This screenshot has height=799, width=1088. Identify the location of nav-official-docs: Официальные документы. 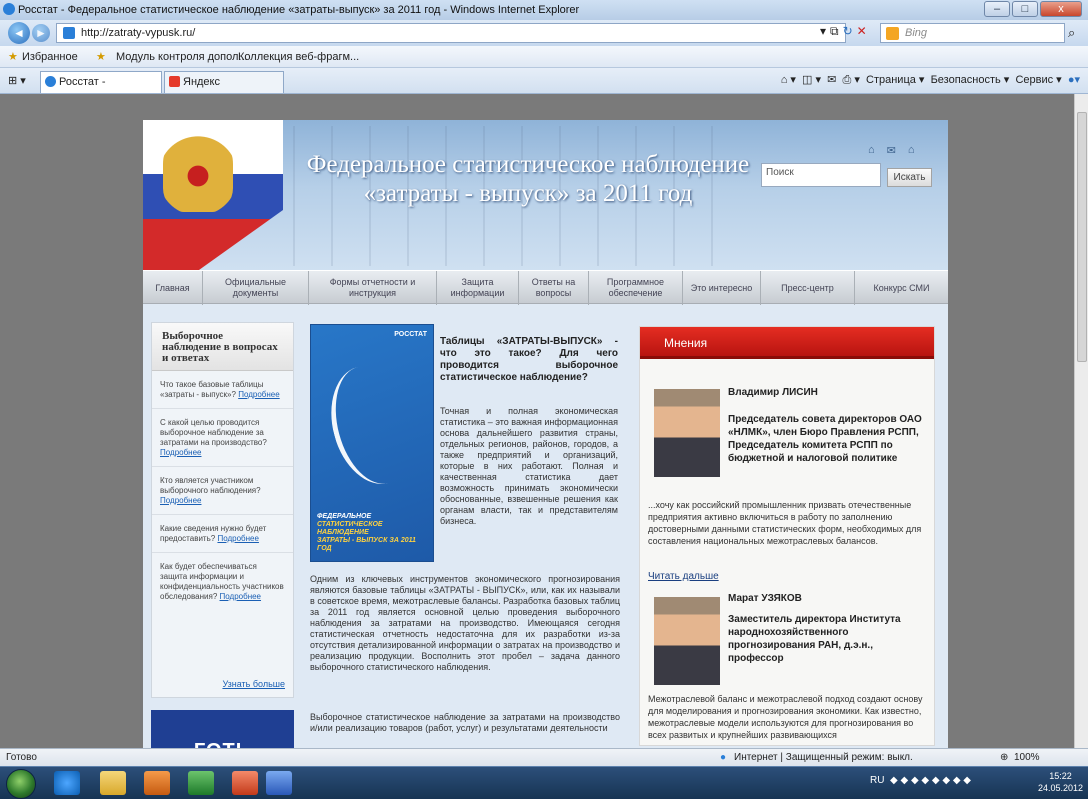
(256, 288).